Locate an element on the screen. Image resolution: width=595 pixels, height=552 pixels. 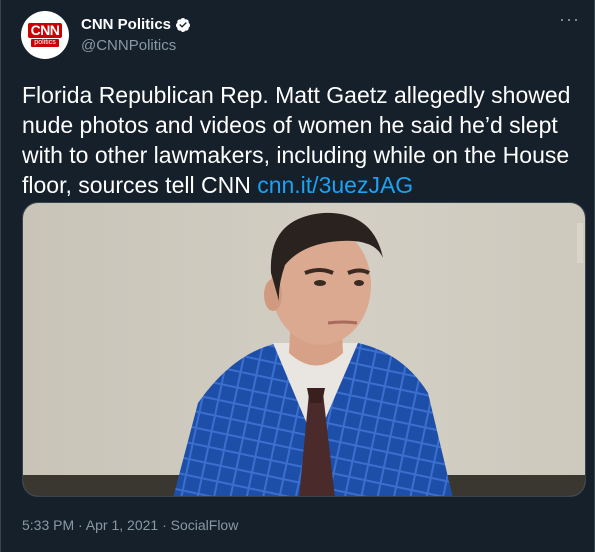
account-handle: @CNNPolitics is located at coordinates (136, 45).